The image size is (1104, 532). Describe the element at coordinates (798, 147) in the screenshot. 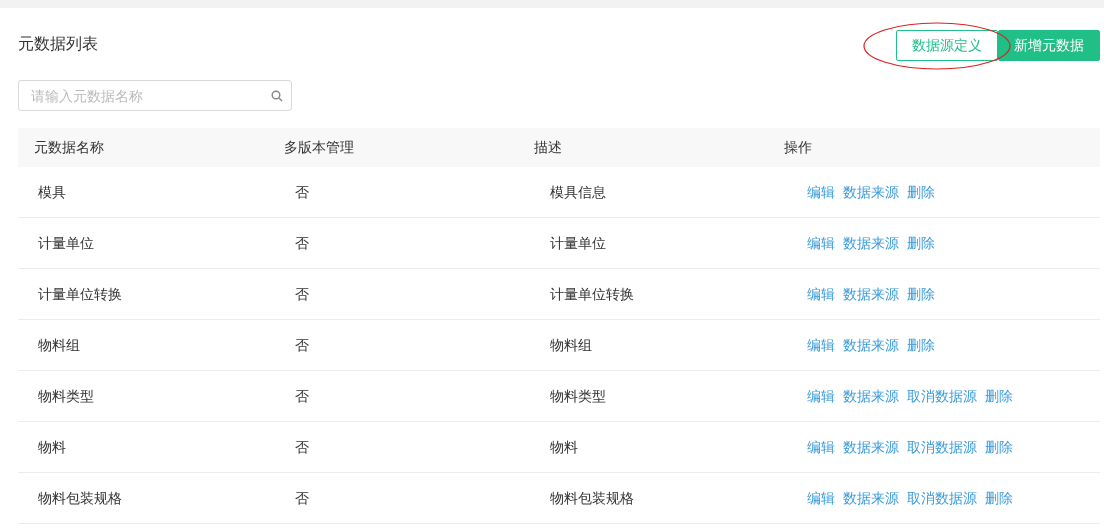

I see `column-header: 操作` at that location.